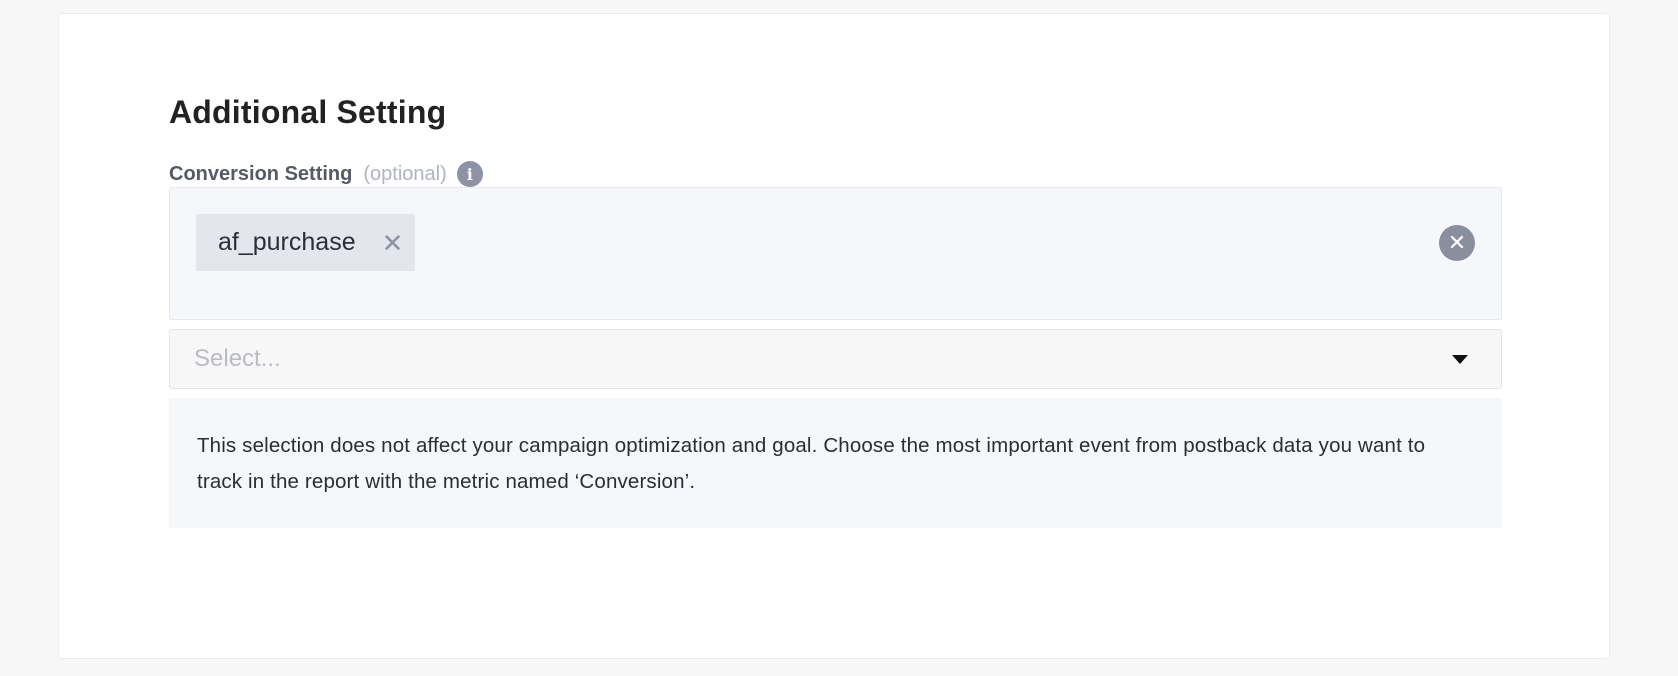 Image resolution: width=1678 pixels, height=676 pixels. I want to click on conversion-setting-label-row: Conversion Setting (optional) i, so click(326, 174).